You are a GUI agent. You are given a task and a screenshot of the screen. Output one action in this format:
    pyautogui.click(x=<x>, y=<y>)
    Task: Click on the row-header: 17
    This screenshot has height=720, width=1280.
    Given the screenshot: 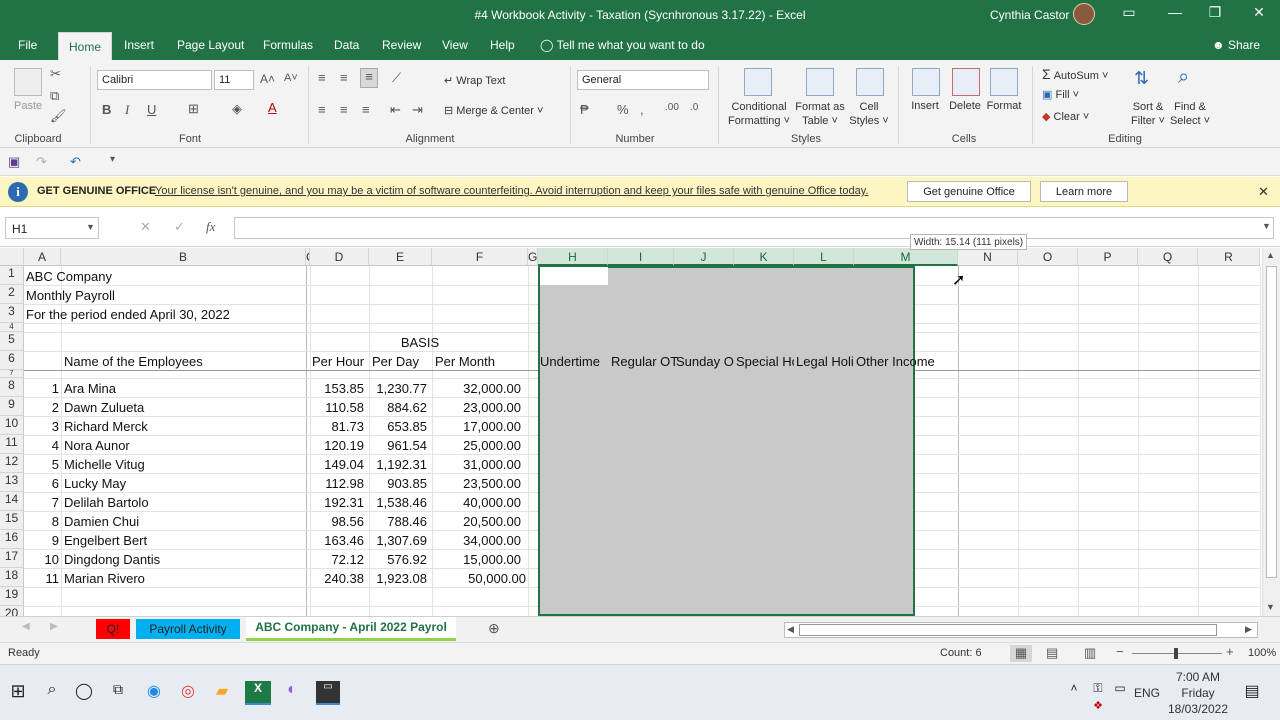 What is the action you would take?
    pyautogui.click(x=12, y=558)
    